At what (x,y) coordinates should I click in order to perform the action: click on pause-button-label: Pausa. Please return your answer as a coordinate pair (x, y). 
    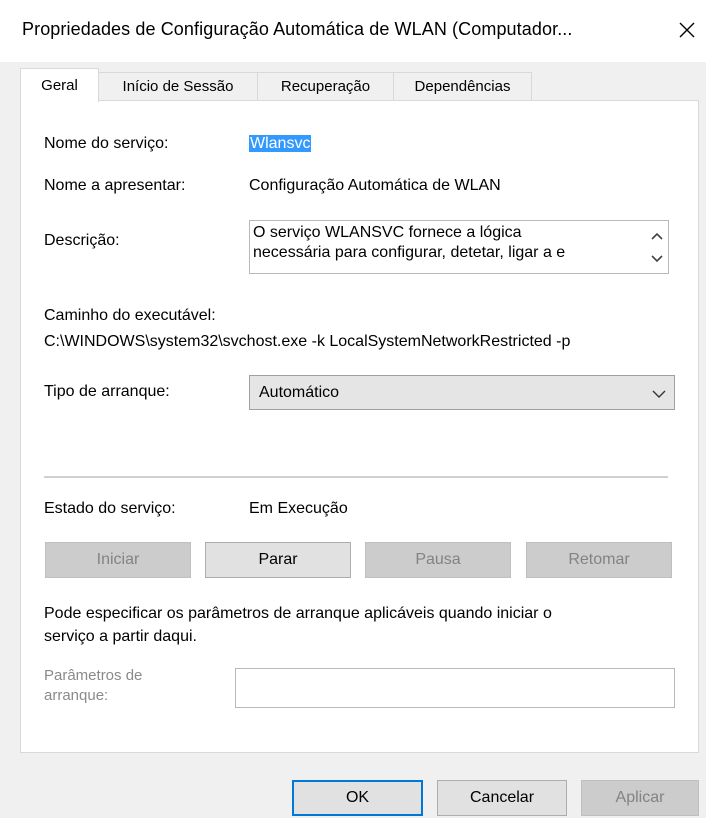
    Looking at the image, I should click on (438, 559).